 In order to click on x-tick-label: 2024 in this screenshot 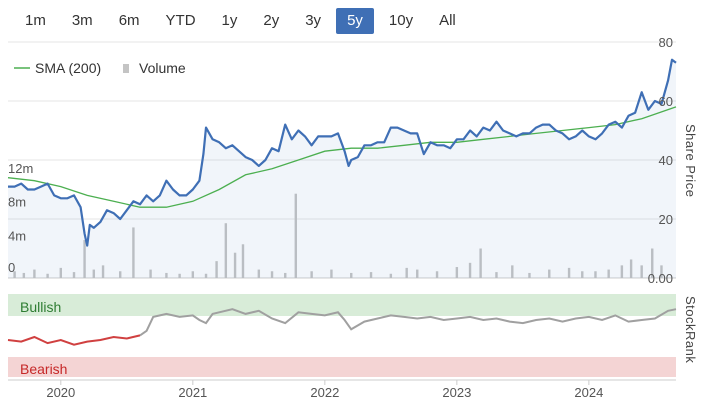, I will do `click(588, 392)`.